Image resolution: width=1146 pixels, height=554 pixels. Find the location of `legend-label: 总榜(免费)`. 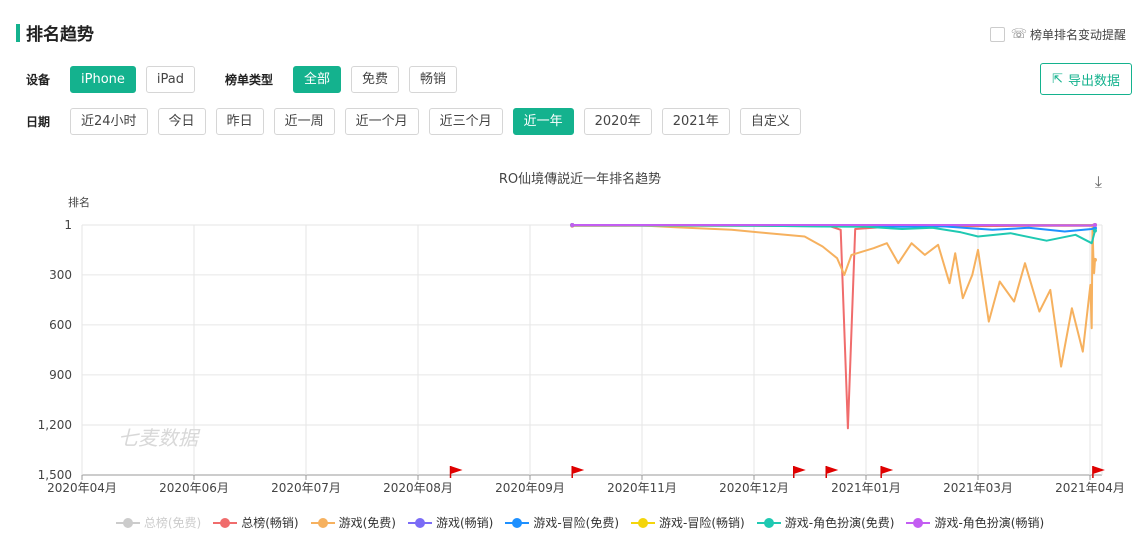

legend-label: 总榜(免费) is located at coordinates (172, 523).